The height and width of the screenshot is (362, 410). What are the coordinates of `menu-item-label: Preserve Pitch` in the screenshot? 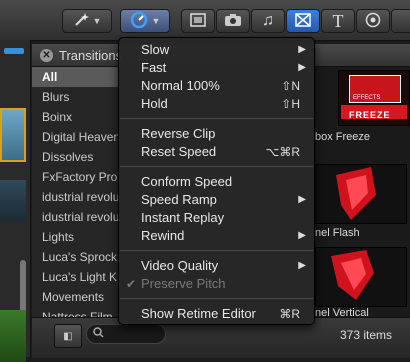 It's located at (183, 283).